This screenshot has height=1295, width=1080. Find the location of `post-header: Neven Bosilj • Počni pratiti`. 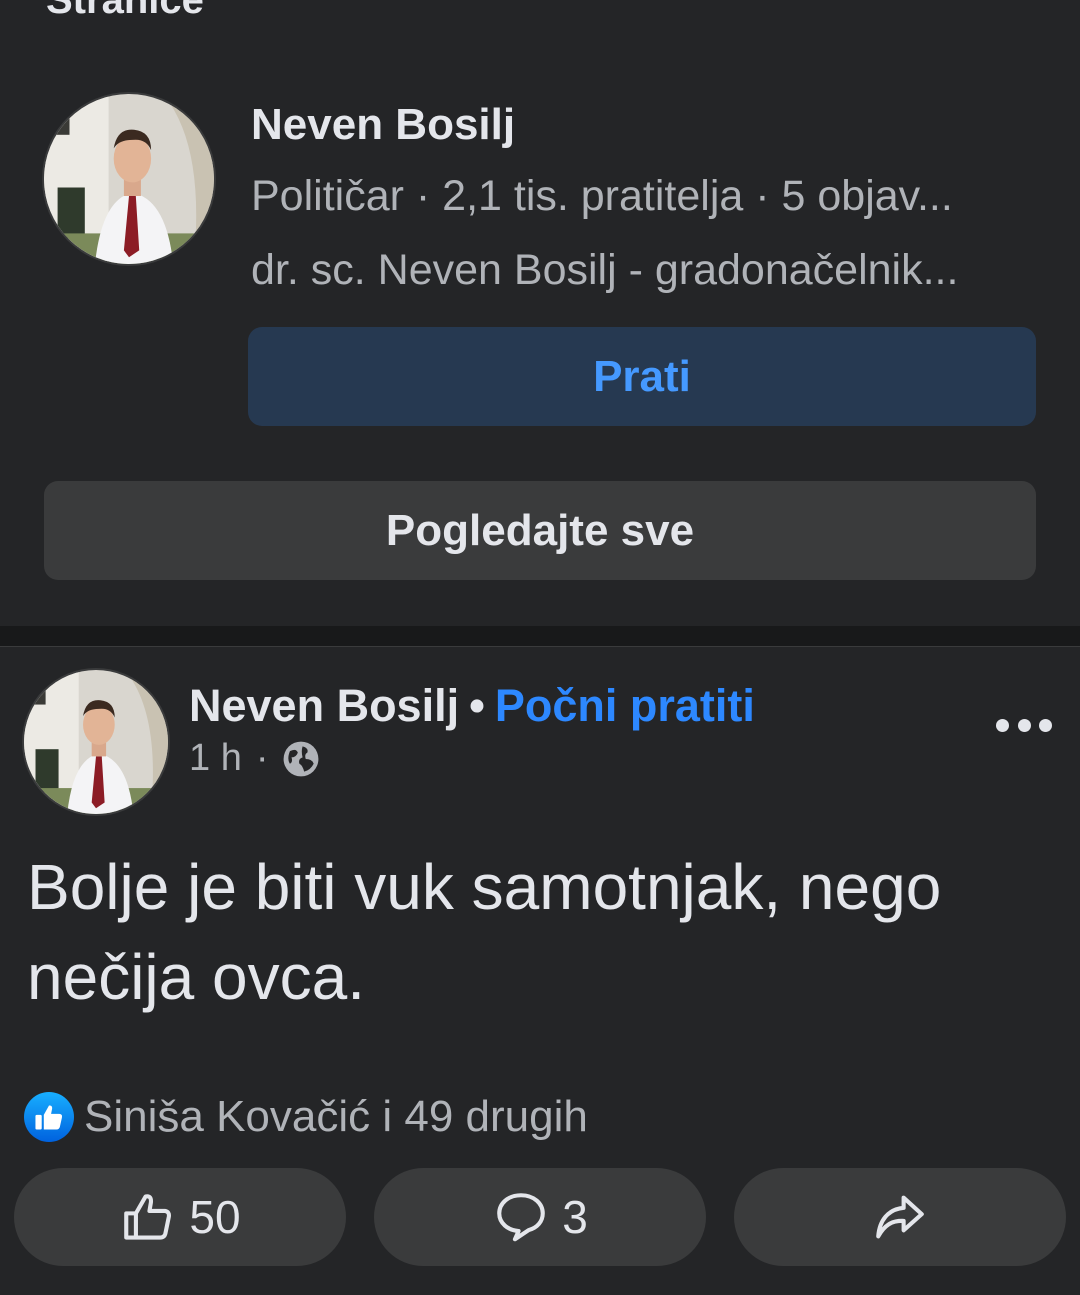

post-header: Neven Bosilj • Počni pratiti is located at coordinates (472, 706).